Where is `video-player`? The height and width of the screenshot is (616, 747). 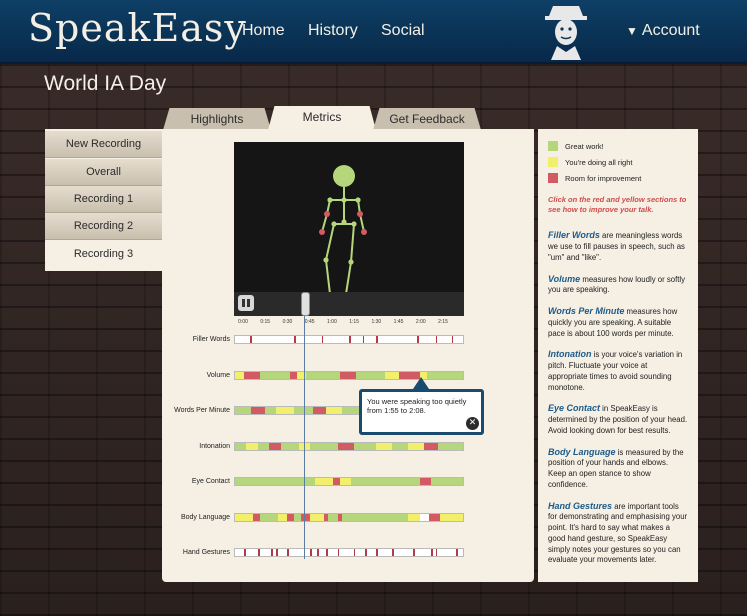
video-player is located at coordinates (349, 229).